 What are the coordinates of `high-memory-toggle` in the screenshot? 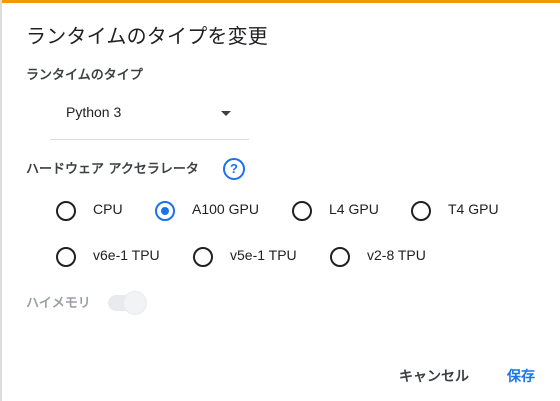 It's located at (127, 302).